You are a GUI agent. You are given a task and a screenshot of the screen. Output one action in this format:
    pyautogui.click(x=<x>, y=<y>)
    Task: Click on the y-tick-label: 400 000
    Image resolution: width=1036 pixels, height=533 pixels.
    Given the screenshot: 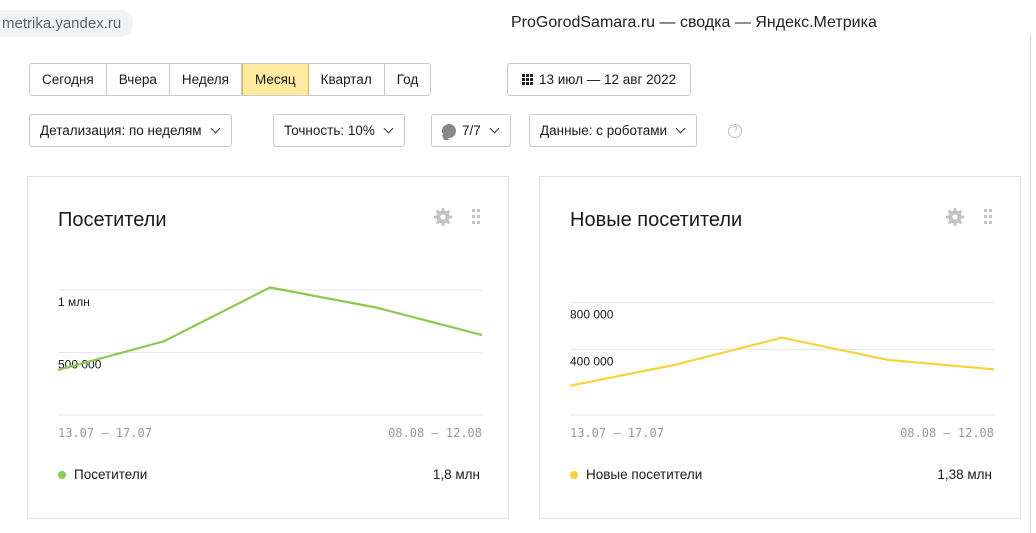 What is the action you would take?
    pyautogui.click(x=592, y=361)
    